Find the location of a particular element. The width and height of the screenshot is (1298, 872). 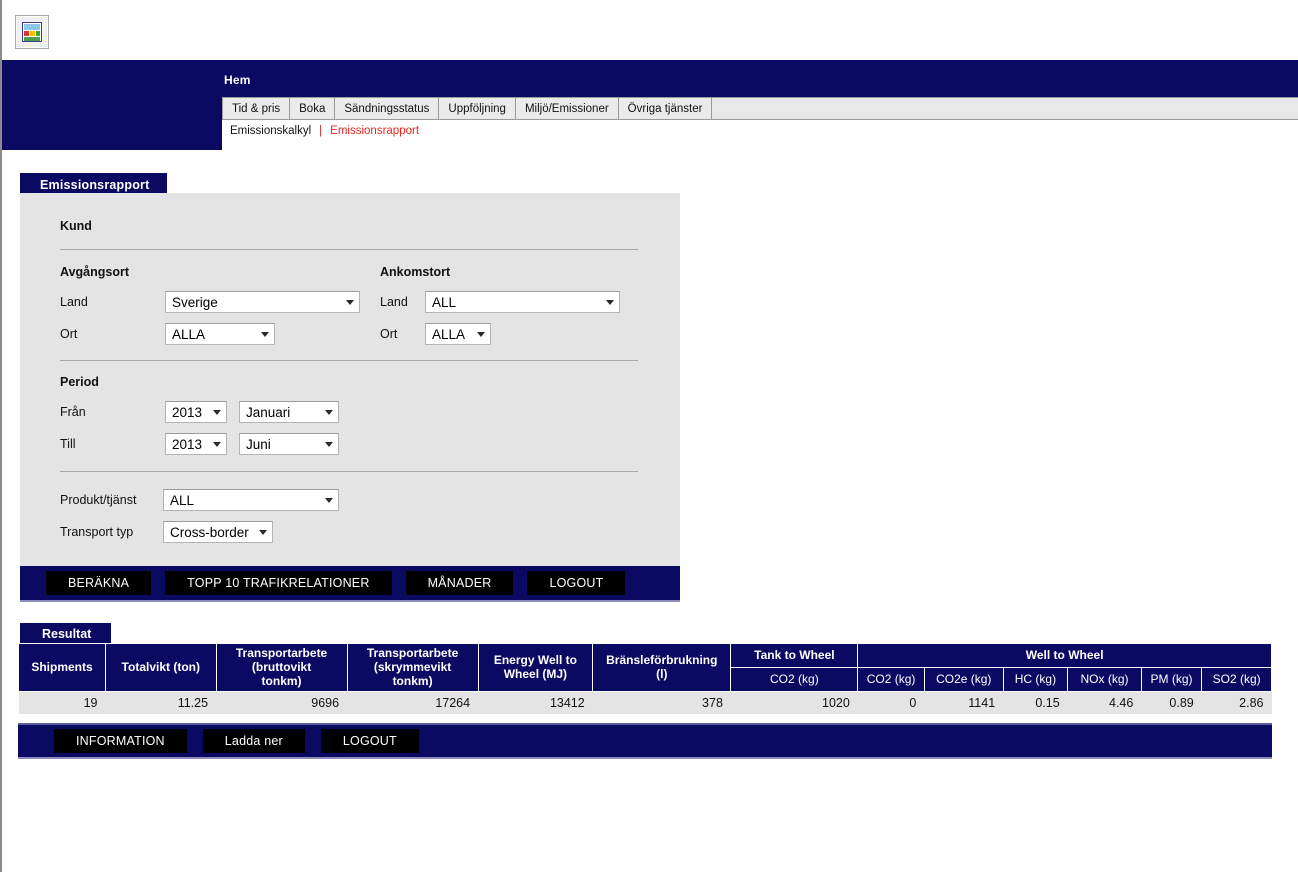

col-energy-well-to-wheel-l1: Energy Well to is located at coordinates (535, 659).